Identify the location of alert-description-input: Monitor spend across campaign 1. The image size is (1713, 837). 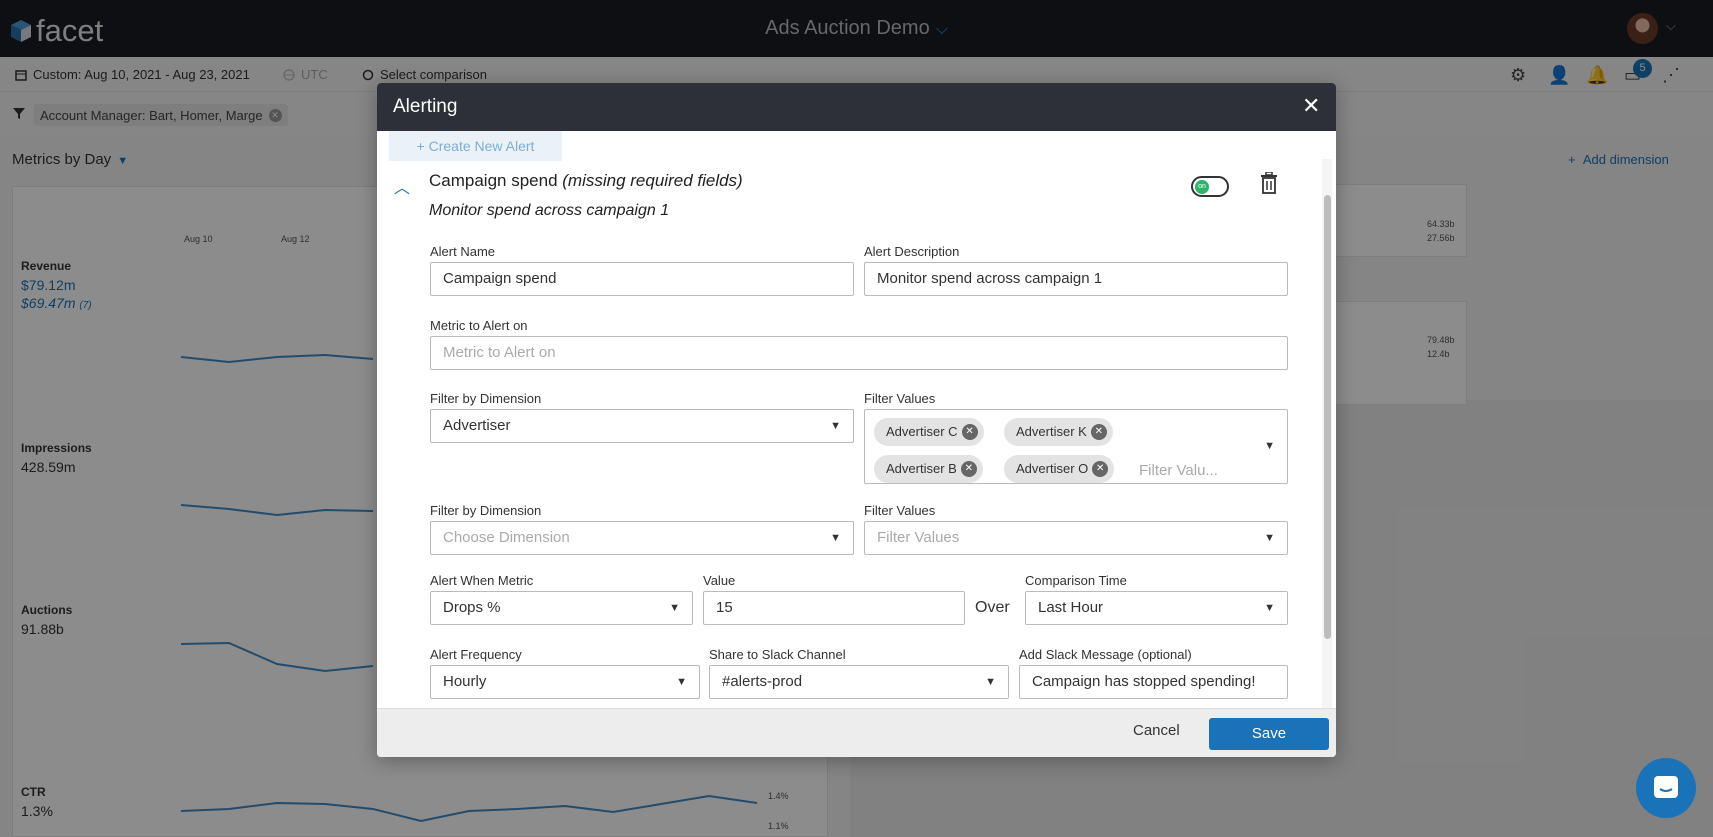
(1076, 279).